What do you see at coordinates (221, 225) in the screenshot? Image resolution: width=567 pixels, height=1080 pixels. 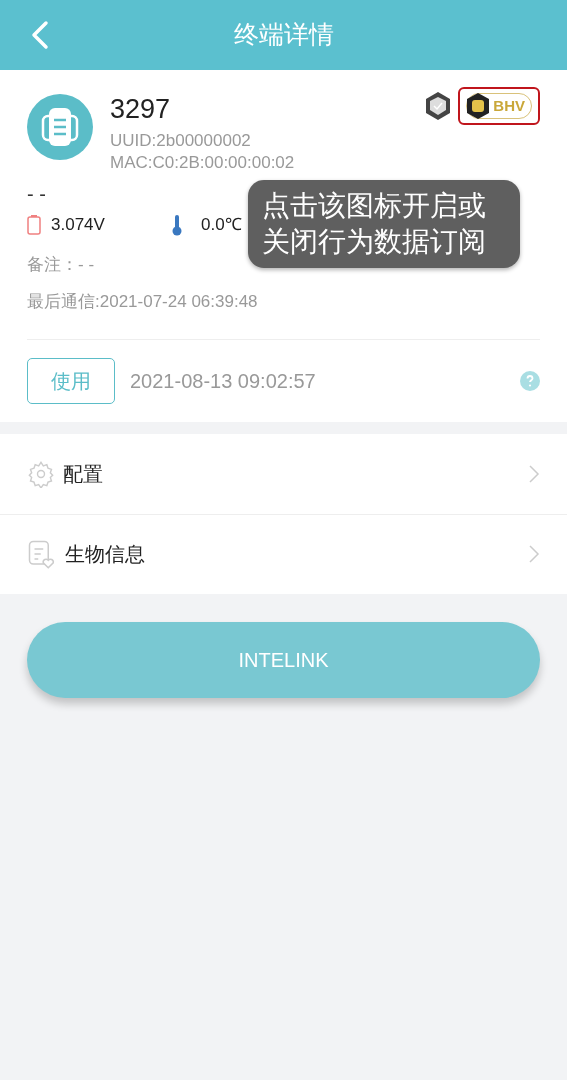 I see `temperature-text: 0.0℃` at bounding box center [221, 225].